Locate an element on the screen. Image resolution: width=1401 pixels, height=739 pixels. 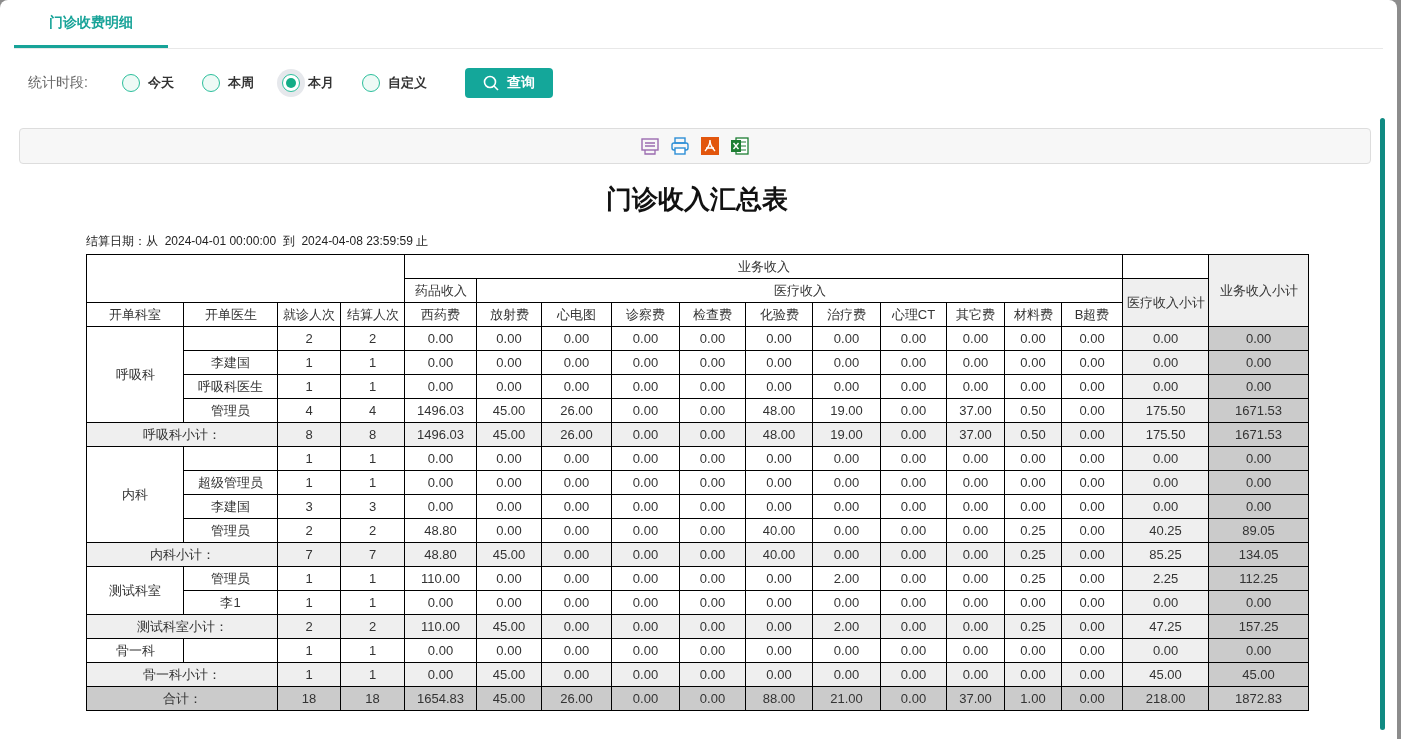
column-header: 就诊人次 is located at coordinates (309, 314).